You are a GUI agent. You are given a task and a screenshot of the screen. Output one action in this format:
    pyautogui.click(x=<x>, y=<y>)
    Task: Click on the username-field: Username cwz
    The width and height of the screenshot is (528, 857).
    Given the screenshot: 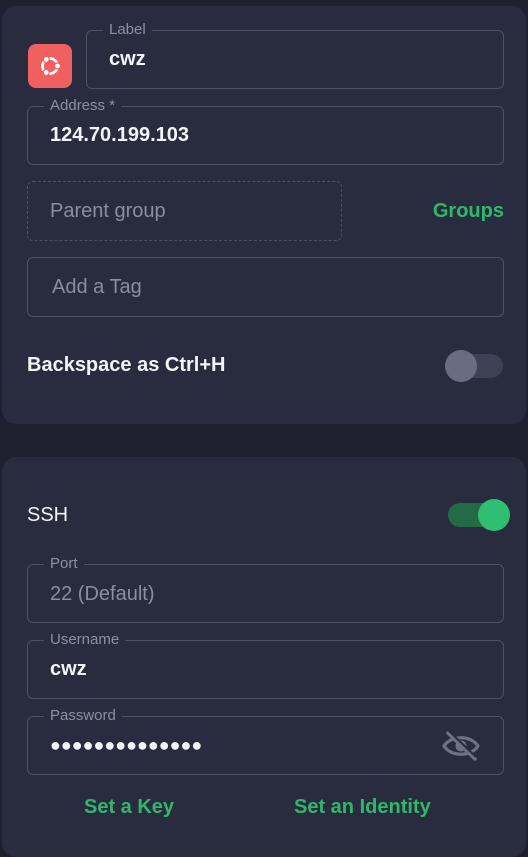 What is the action you would take?
    pyautogui.click(x=265, y=665)
    